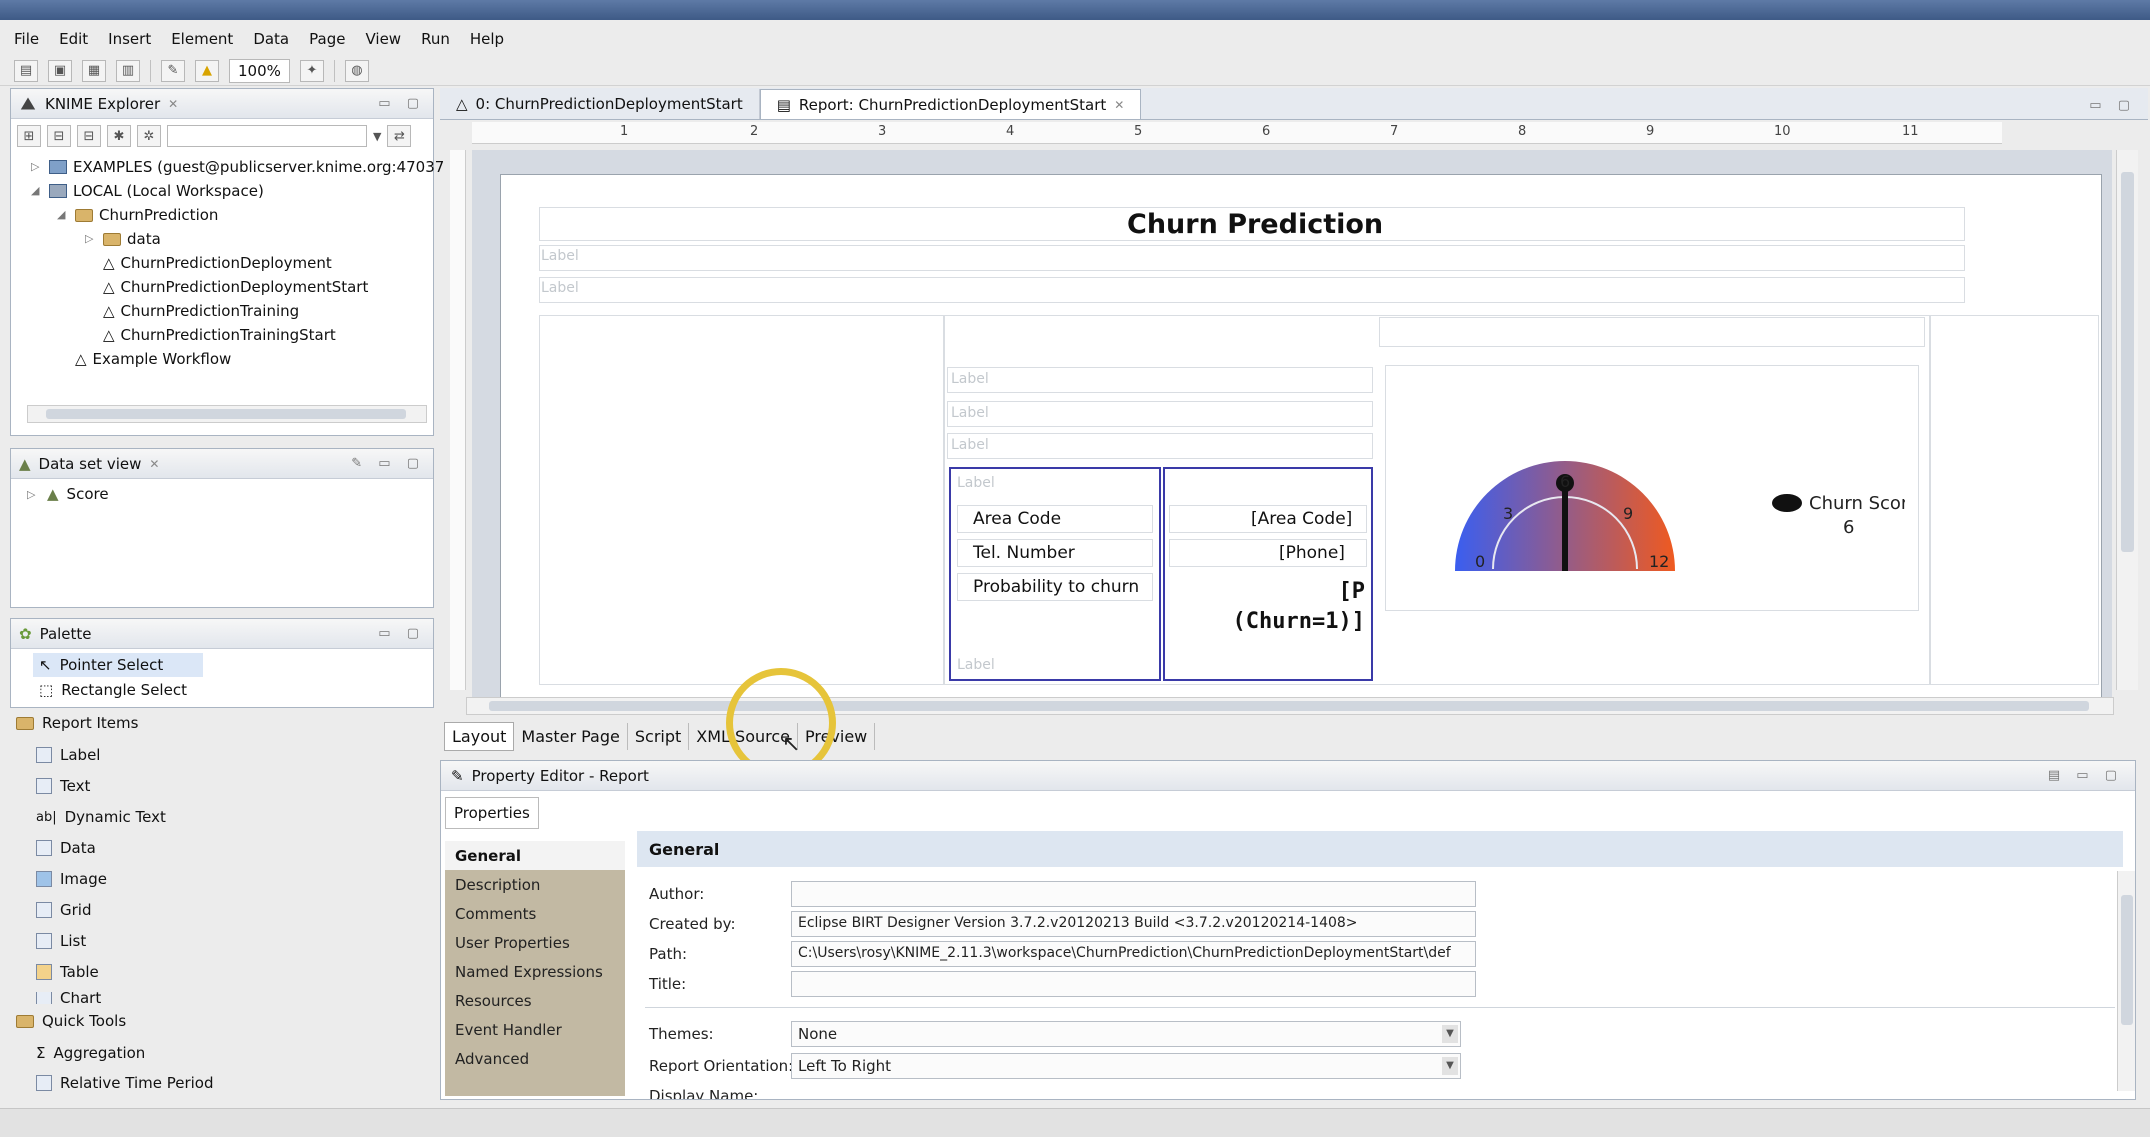 The height and width of the screenshot is (1137, 2150). I want to click on report-orientation-select: Left To Right ▼, so click(1126, 1066).